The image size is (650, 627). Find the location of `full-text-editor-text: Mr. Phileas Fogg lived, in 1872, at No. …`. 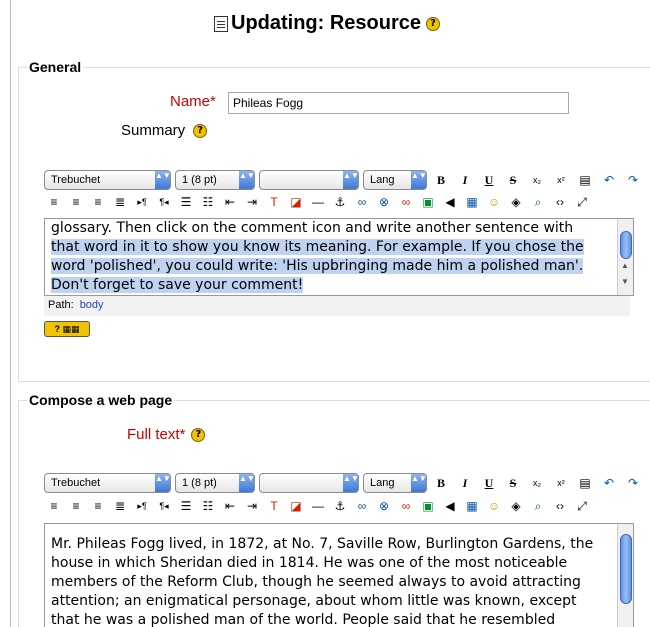

full-text-editor-text: Mr. Phileas Fogg lived, in 1872, at No. … is located at coordinates (331, 581).